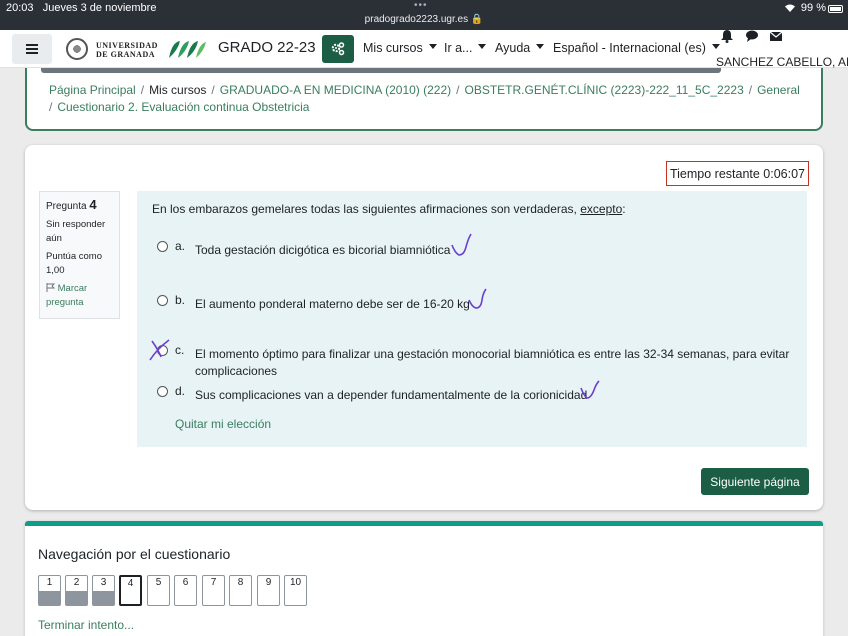 The width and height of the screenshot is (848, 636). Describe the element at coordinates (76, 590) in the screenshot. I see `quiz-nav-button-2: 2` at that location.